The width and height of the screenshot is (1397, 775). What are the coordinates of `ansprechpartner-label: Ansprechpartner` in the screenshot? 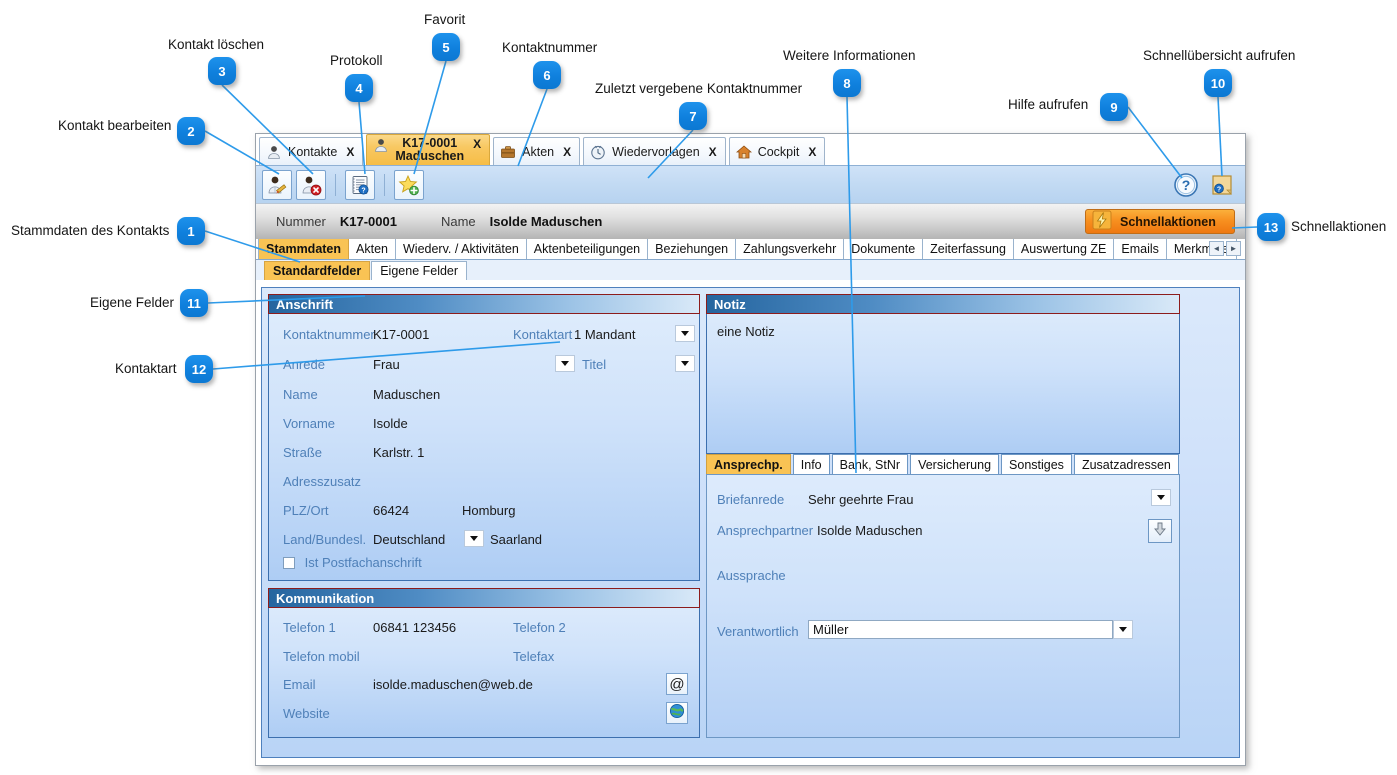 It's located at (765, 530).